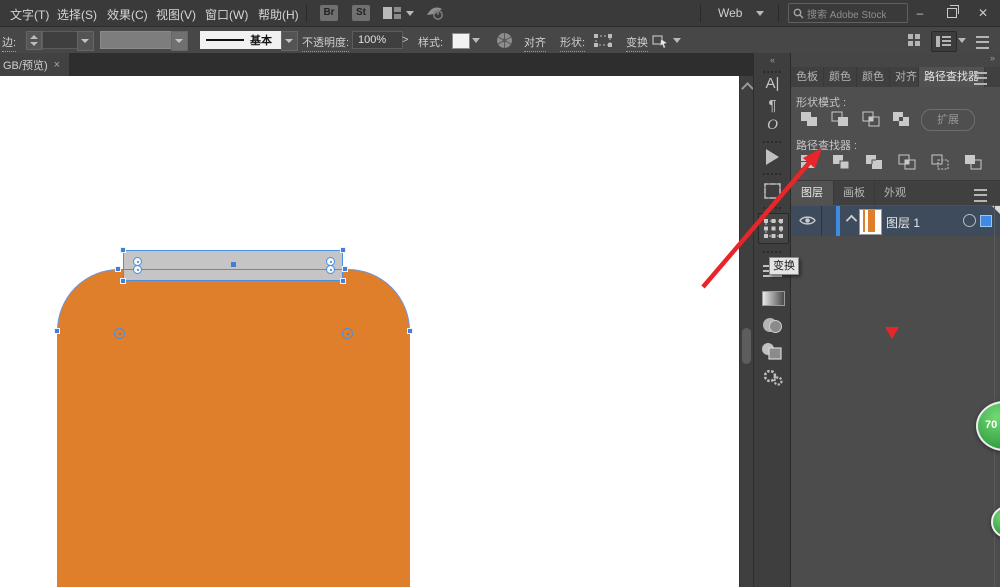 This screenshot has width=1000, height=587. What do you see at coordinates (461, 41) in the screenshot?
I see `style-swatch` at bounding box center [461, 41].